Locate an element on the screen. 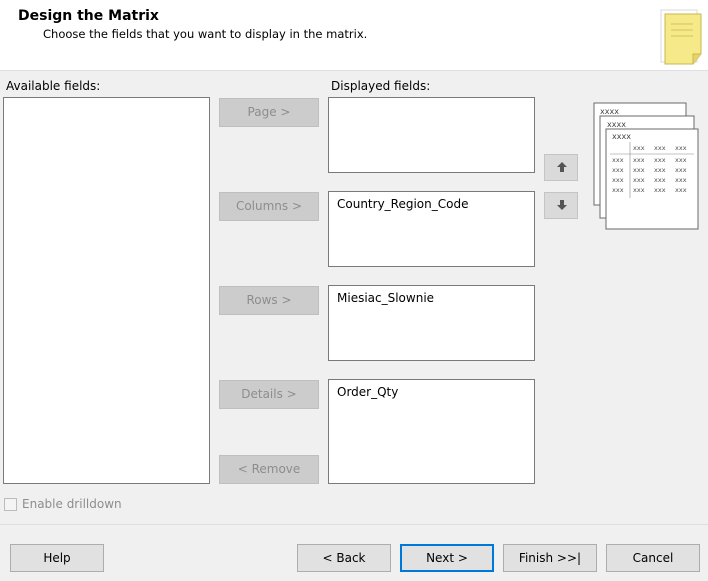  cancel-button: Cancel is located at coordinates (653, 558).